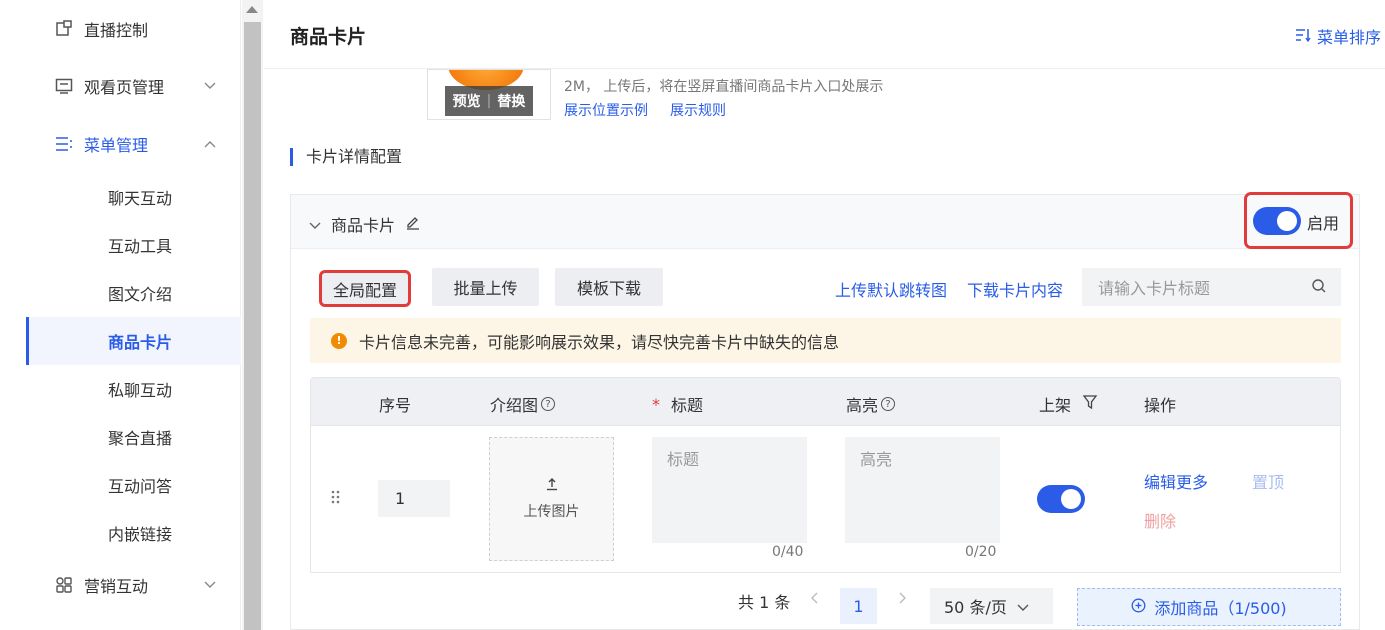  I want to click on warning-icon: !, so click(339, 340).